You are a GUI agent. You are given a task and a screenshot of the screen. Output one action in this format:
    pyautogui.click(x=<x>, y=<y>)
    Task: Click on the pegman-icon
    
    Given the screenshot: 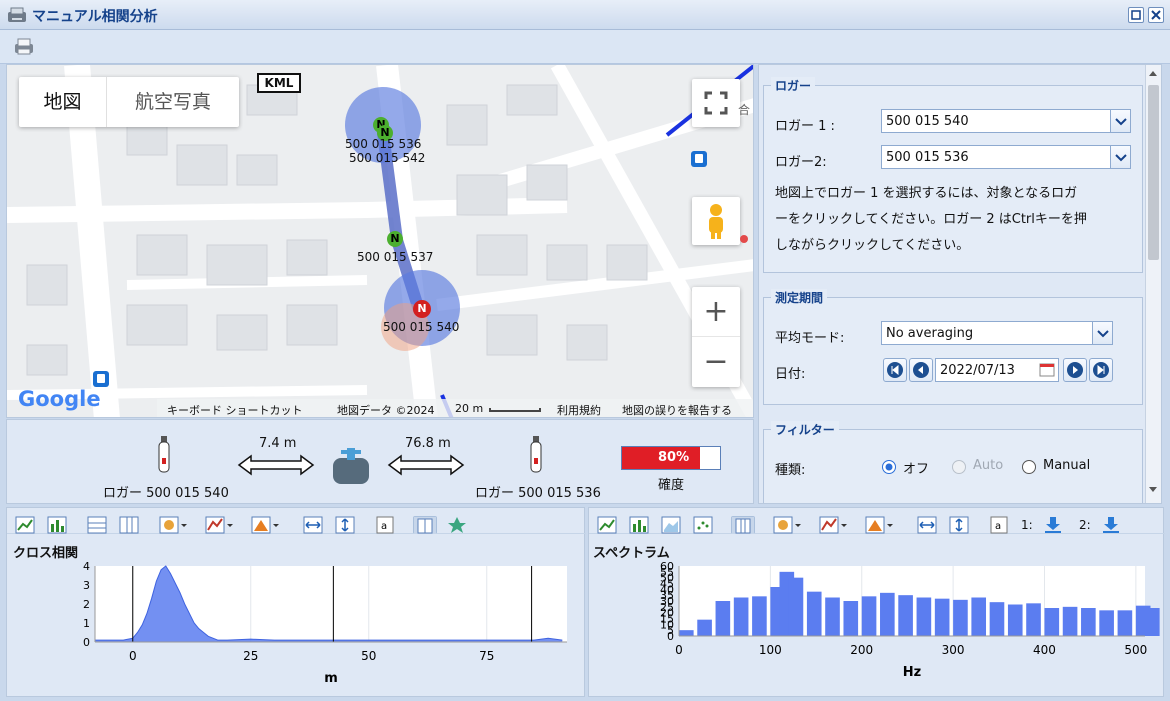 What is the action you would take?
    pyautogui.click(x=716, y=221)
    